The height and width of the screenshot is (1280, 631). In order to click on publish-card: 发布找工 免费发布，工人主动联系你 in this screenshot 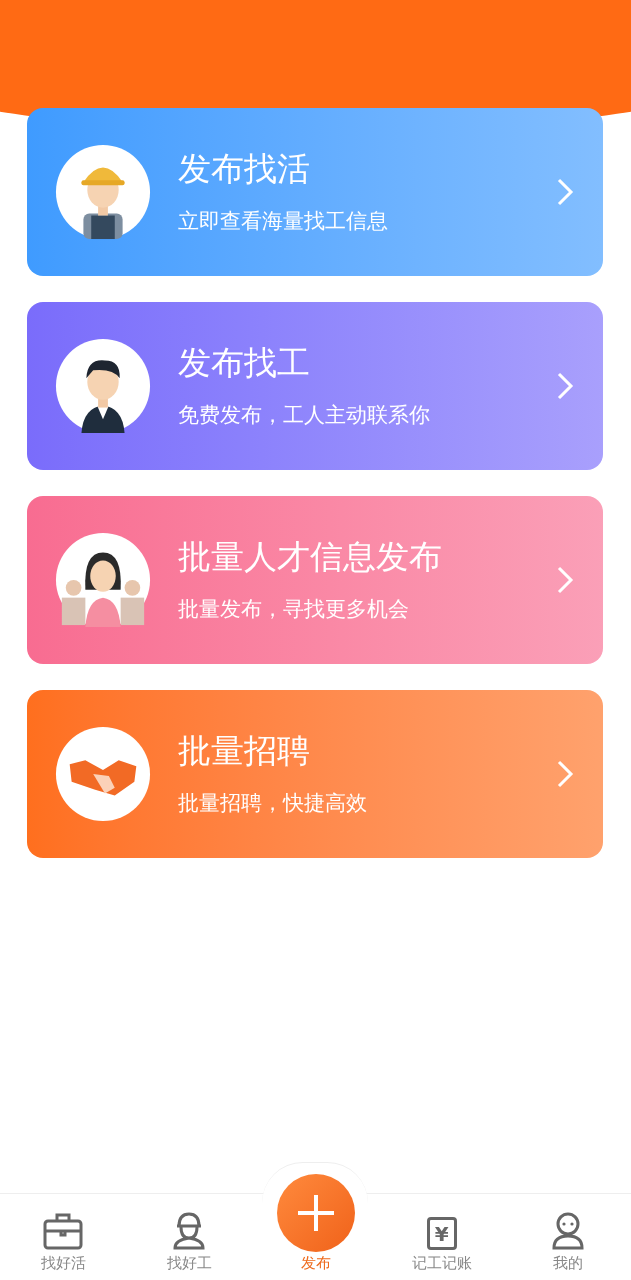, I will do `click(315, 386)`.